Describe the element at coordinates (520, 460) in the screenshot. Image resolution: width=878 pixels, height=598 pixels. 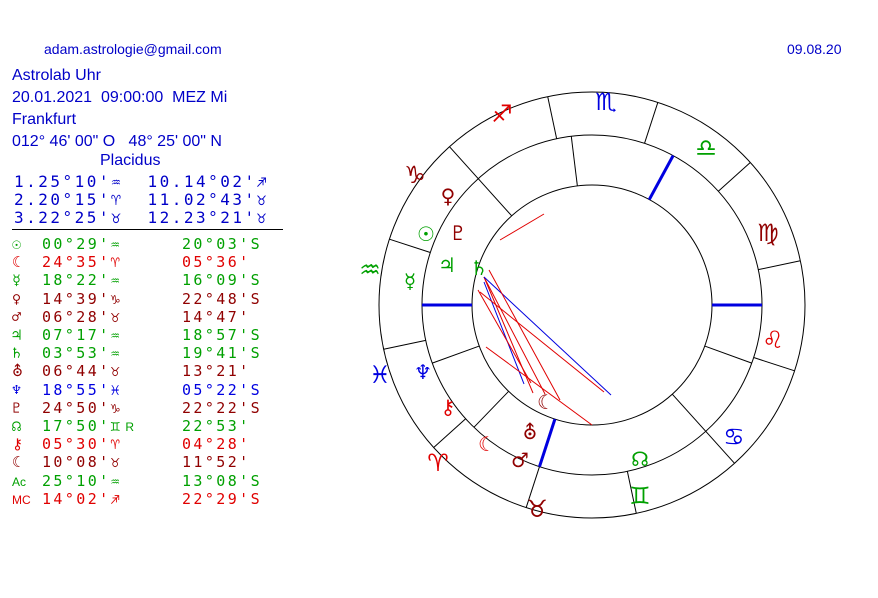
I see `planet-glyph-icon: ♂` at that location.